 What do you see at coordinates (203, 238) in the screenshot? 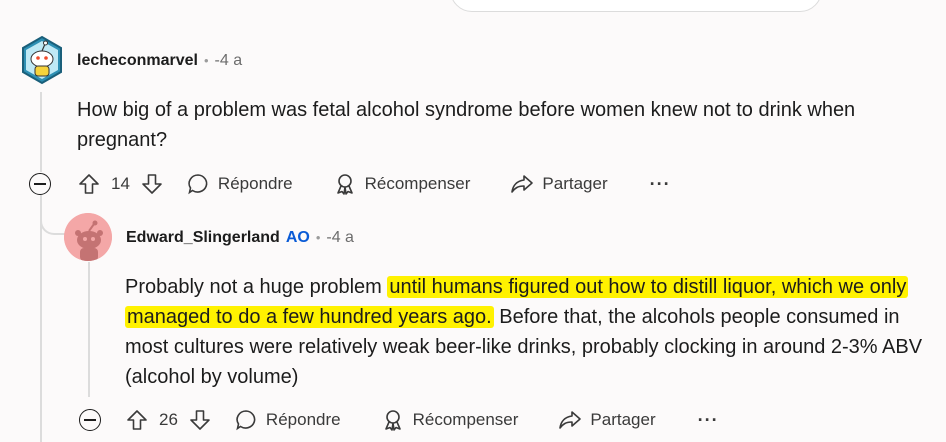
I see `username: Edward_Slingerland` at bounding box center [203, 238].